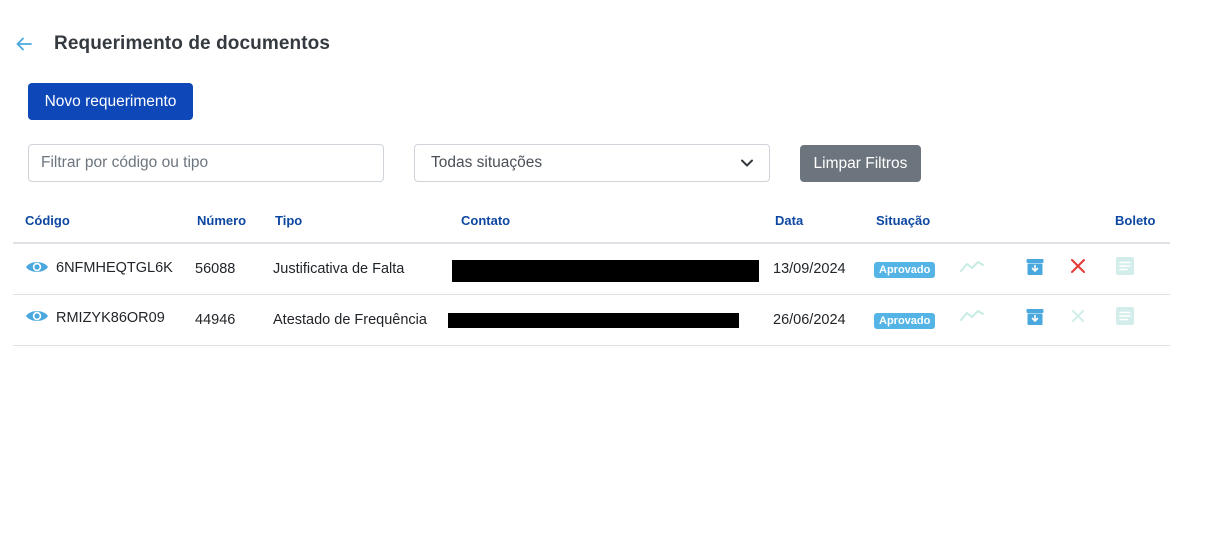  What do you see at coordinates (339, 269) in the screenshot?
I see `row-tipo: Justificativa de Falta` at bounding box center [339, 269].